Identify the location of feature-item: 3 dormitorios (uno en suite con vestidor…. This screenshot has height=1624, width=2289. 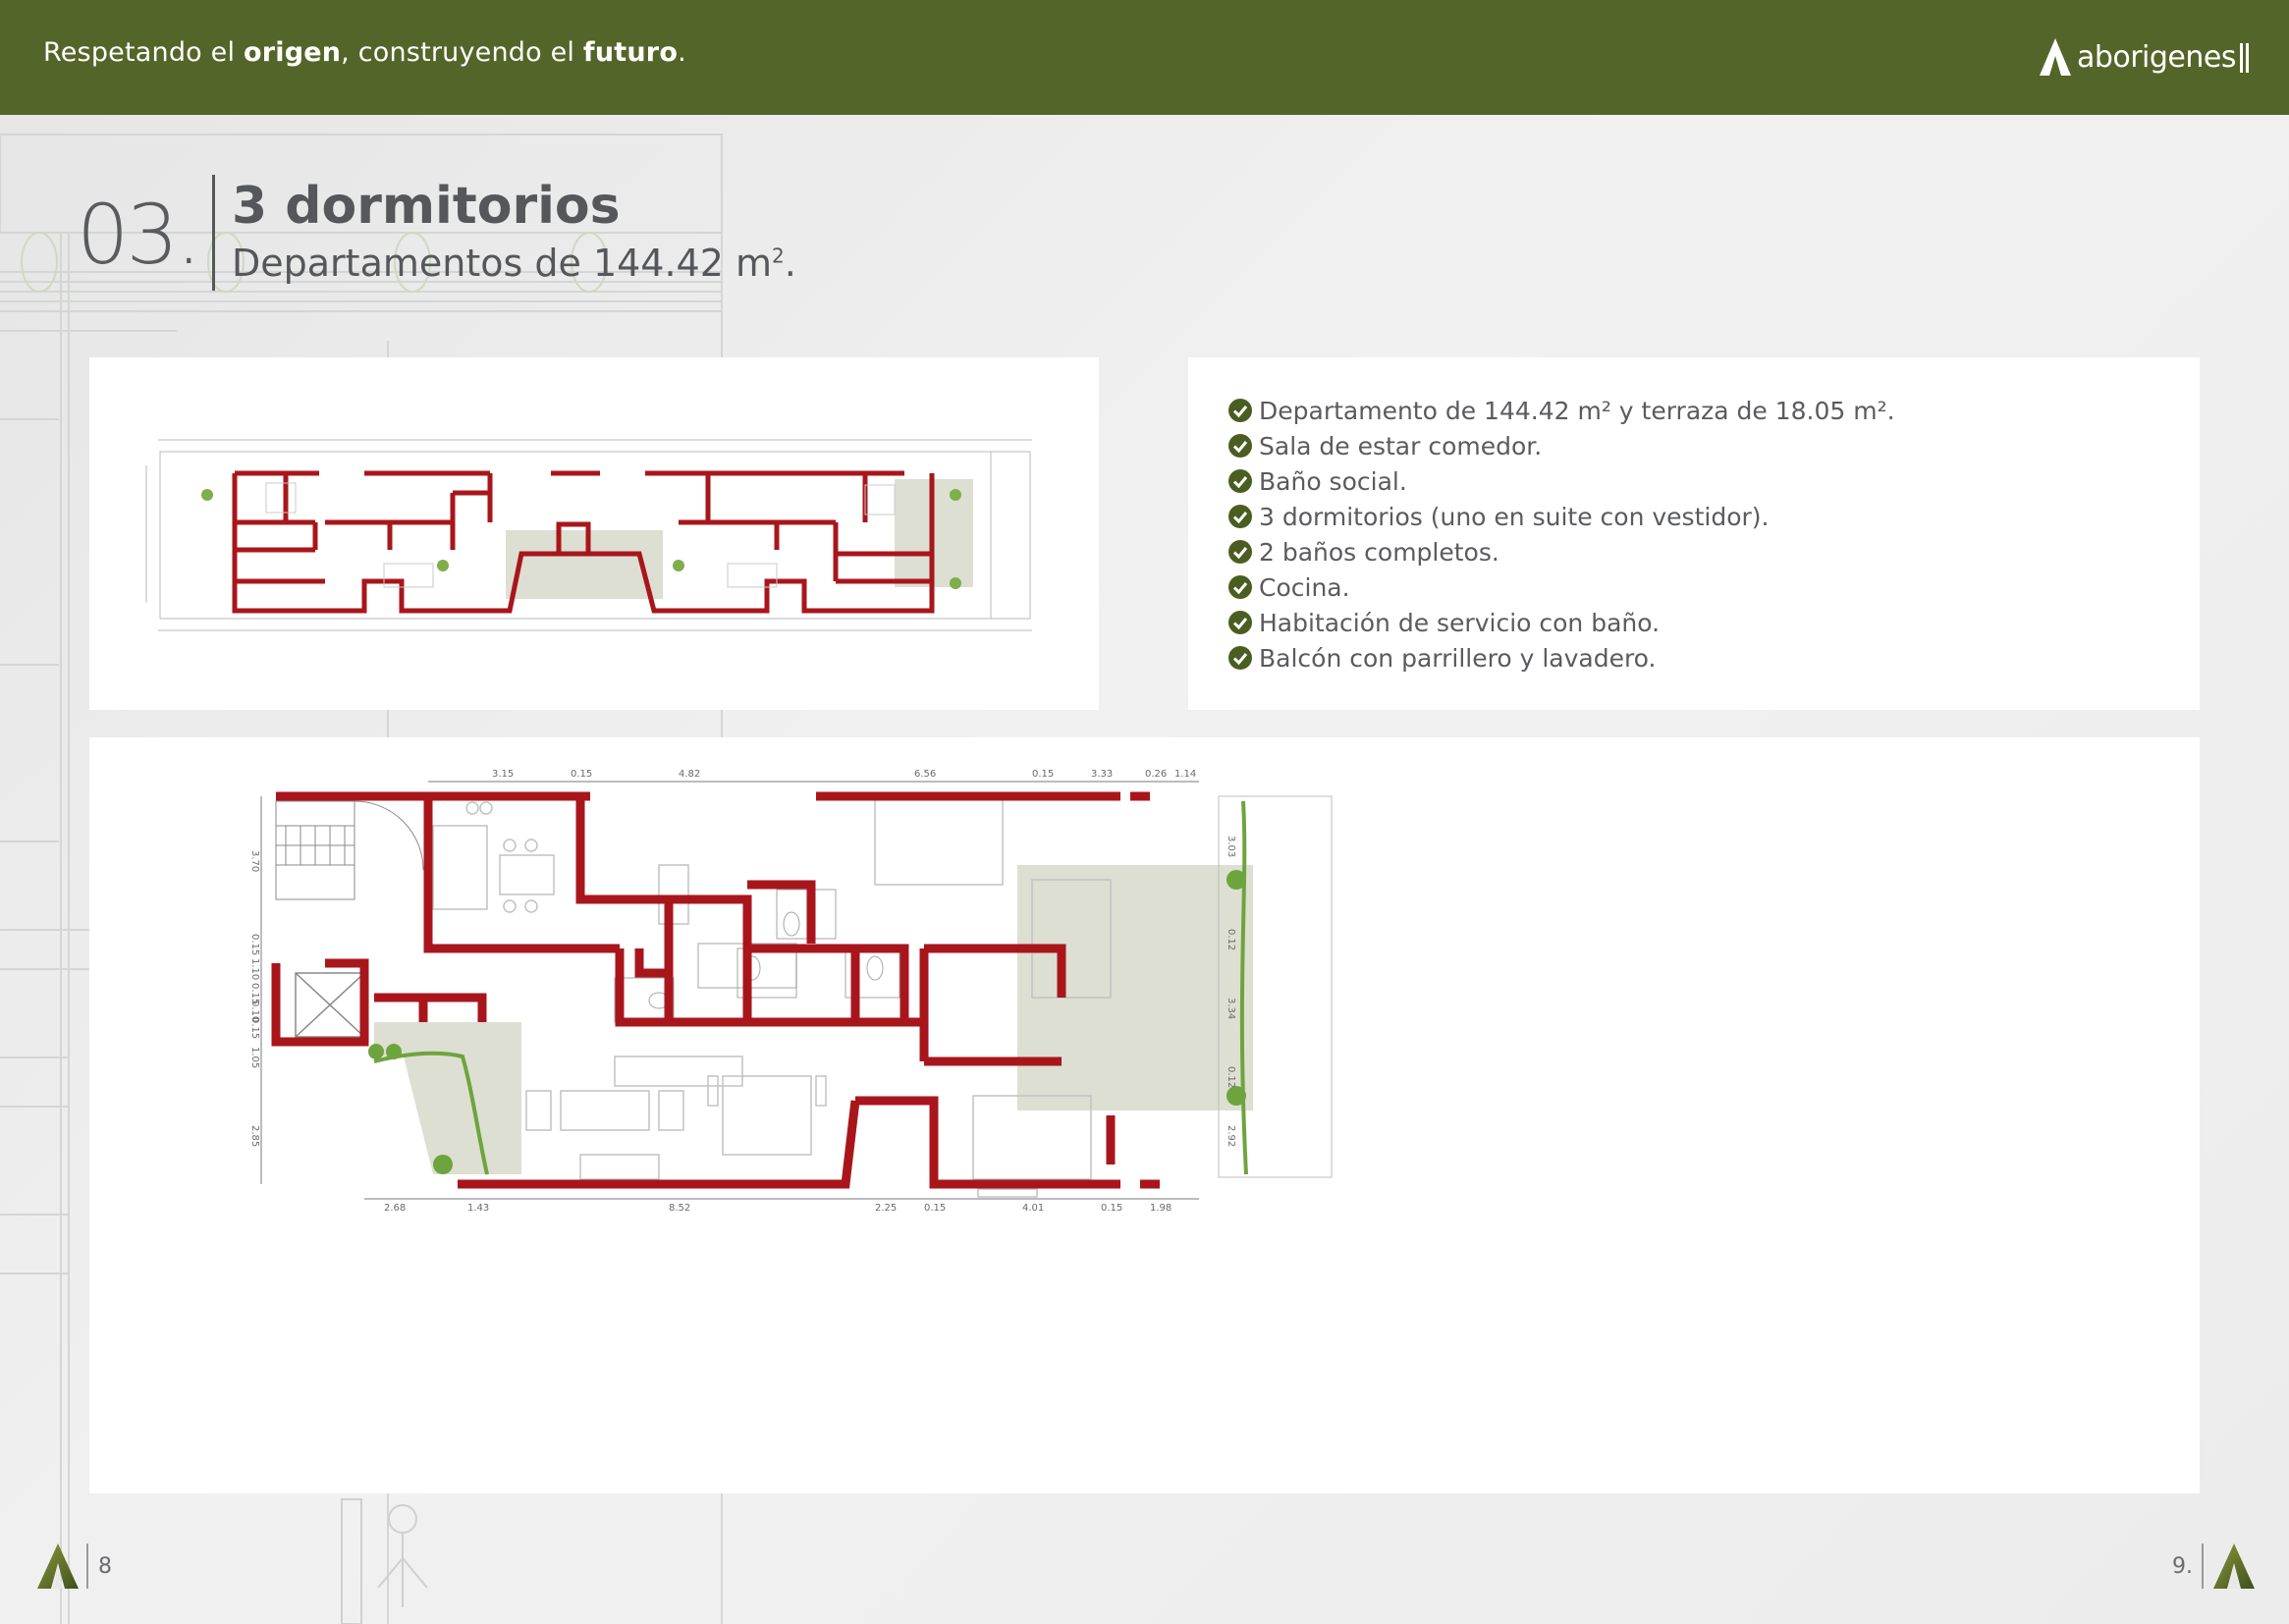
(1561, 516).